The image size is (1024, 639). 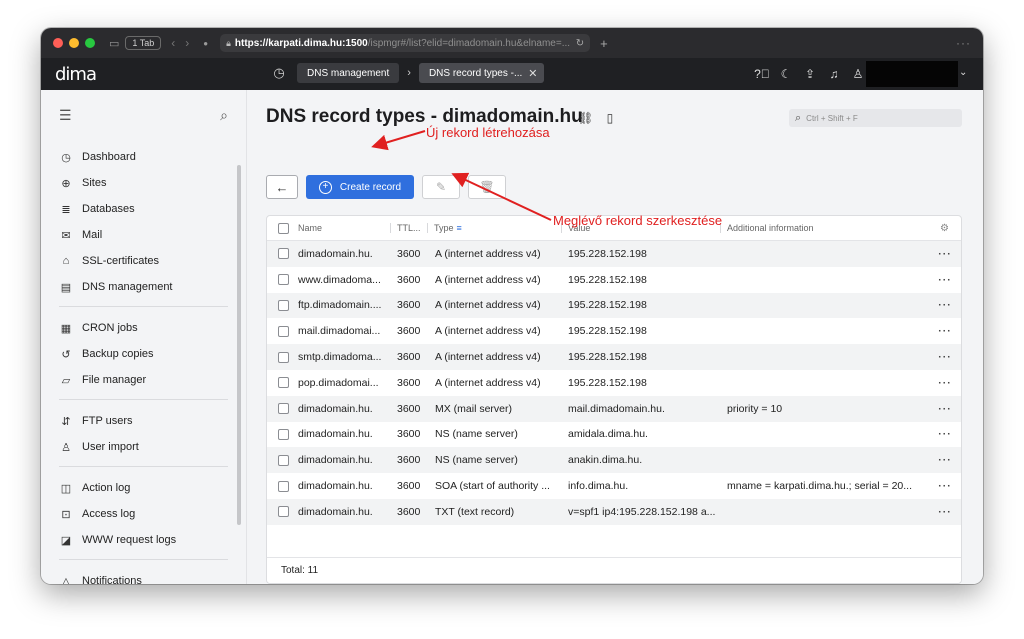 What do you see at coordinates (875, 118) in the screenshot?
I see `search-input: ⌕ Ctrl + Shift + F` at bounding box center [875, 118].